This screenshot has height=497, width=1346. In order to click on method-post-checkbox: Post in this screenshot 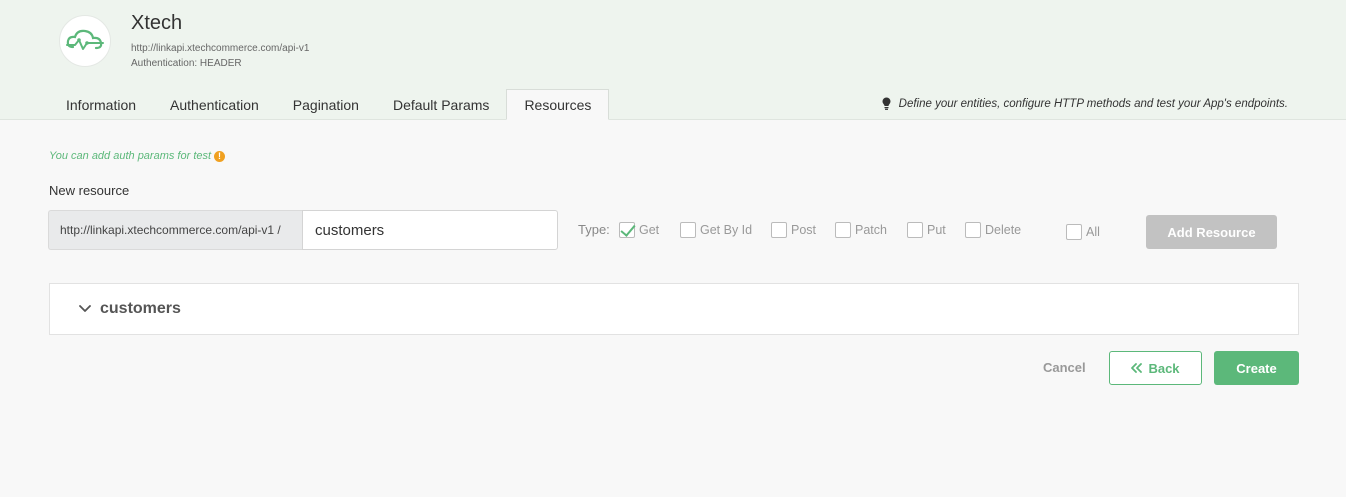, I will do `click(793, 230)`.